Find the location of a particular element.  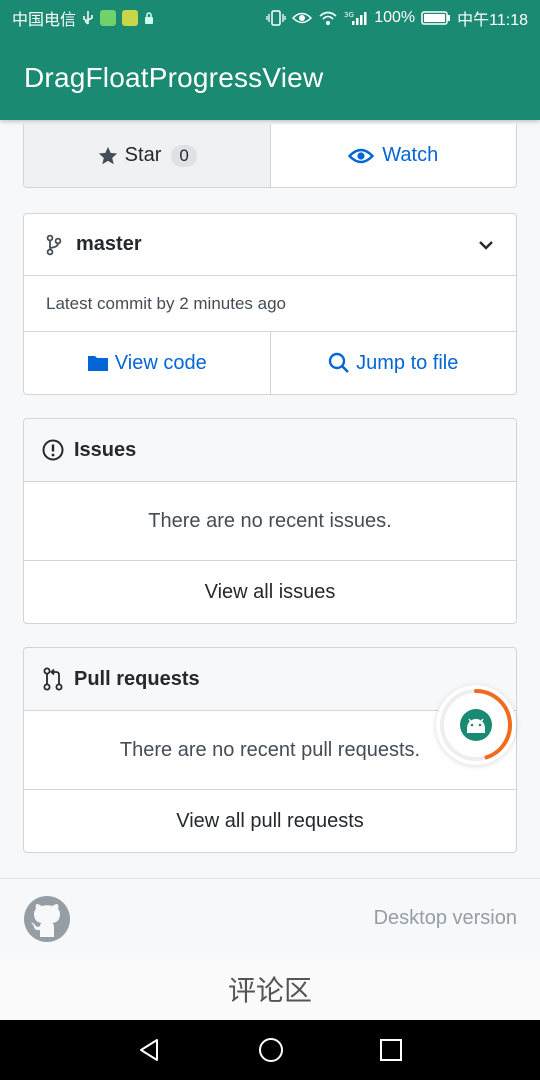

shield-app-icon is located at coordinates (108, 18).